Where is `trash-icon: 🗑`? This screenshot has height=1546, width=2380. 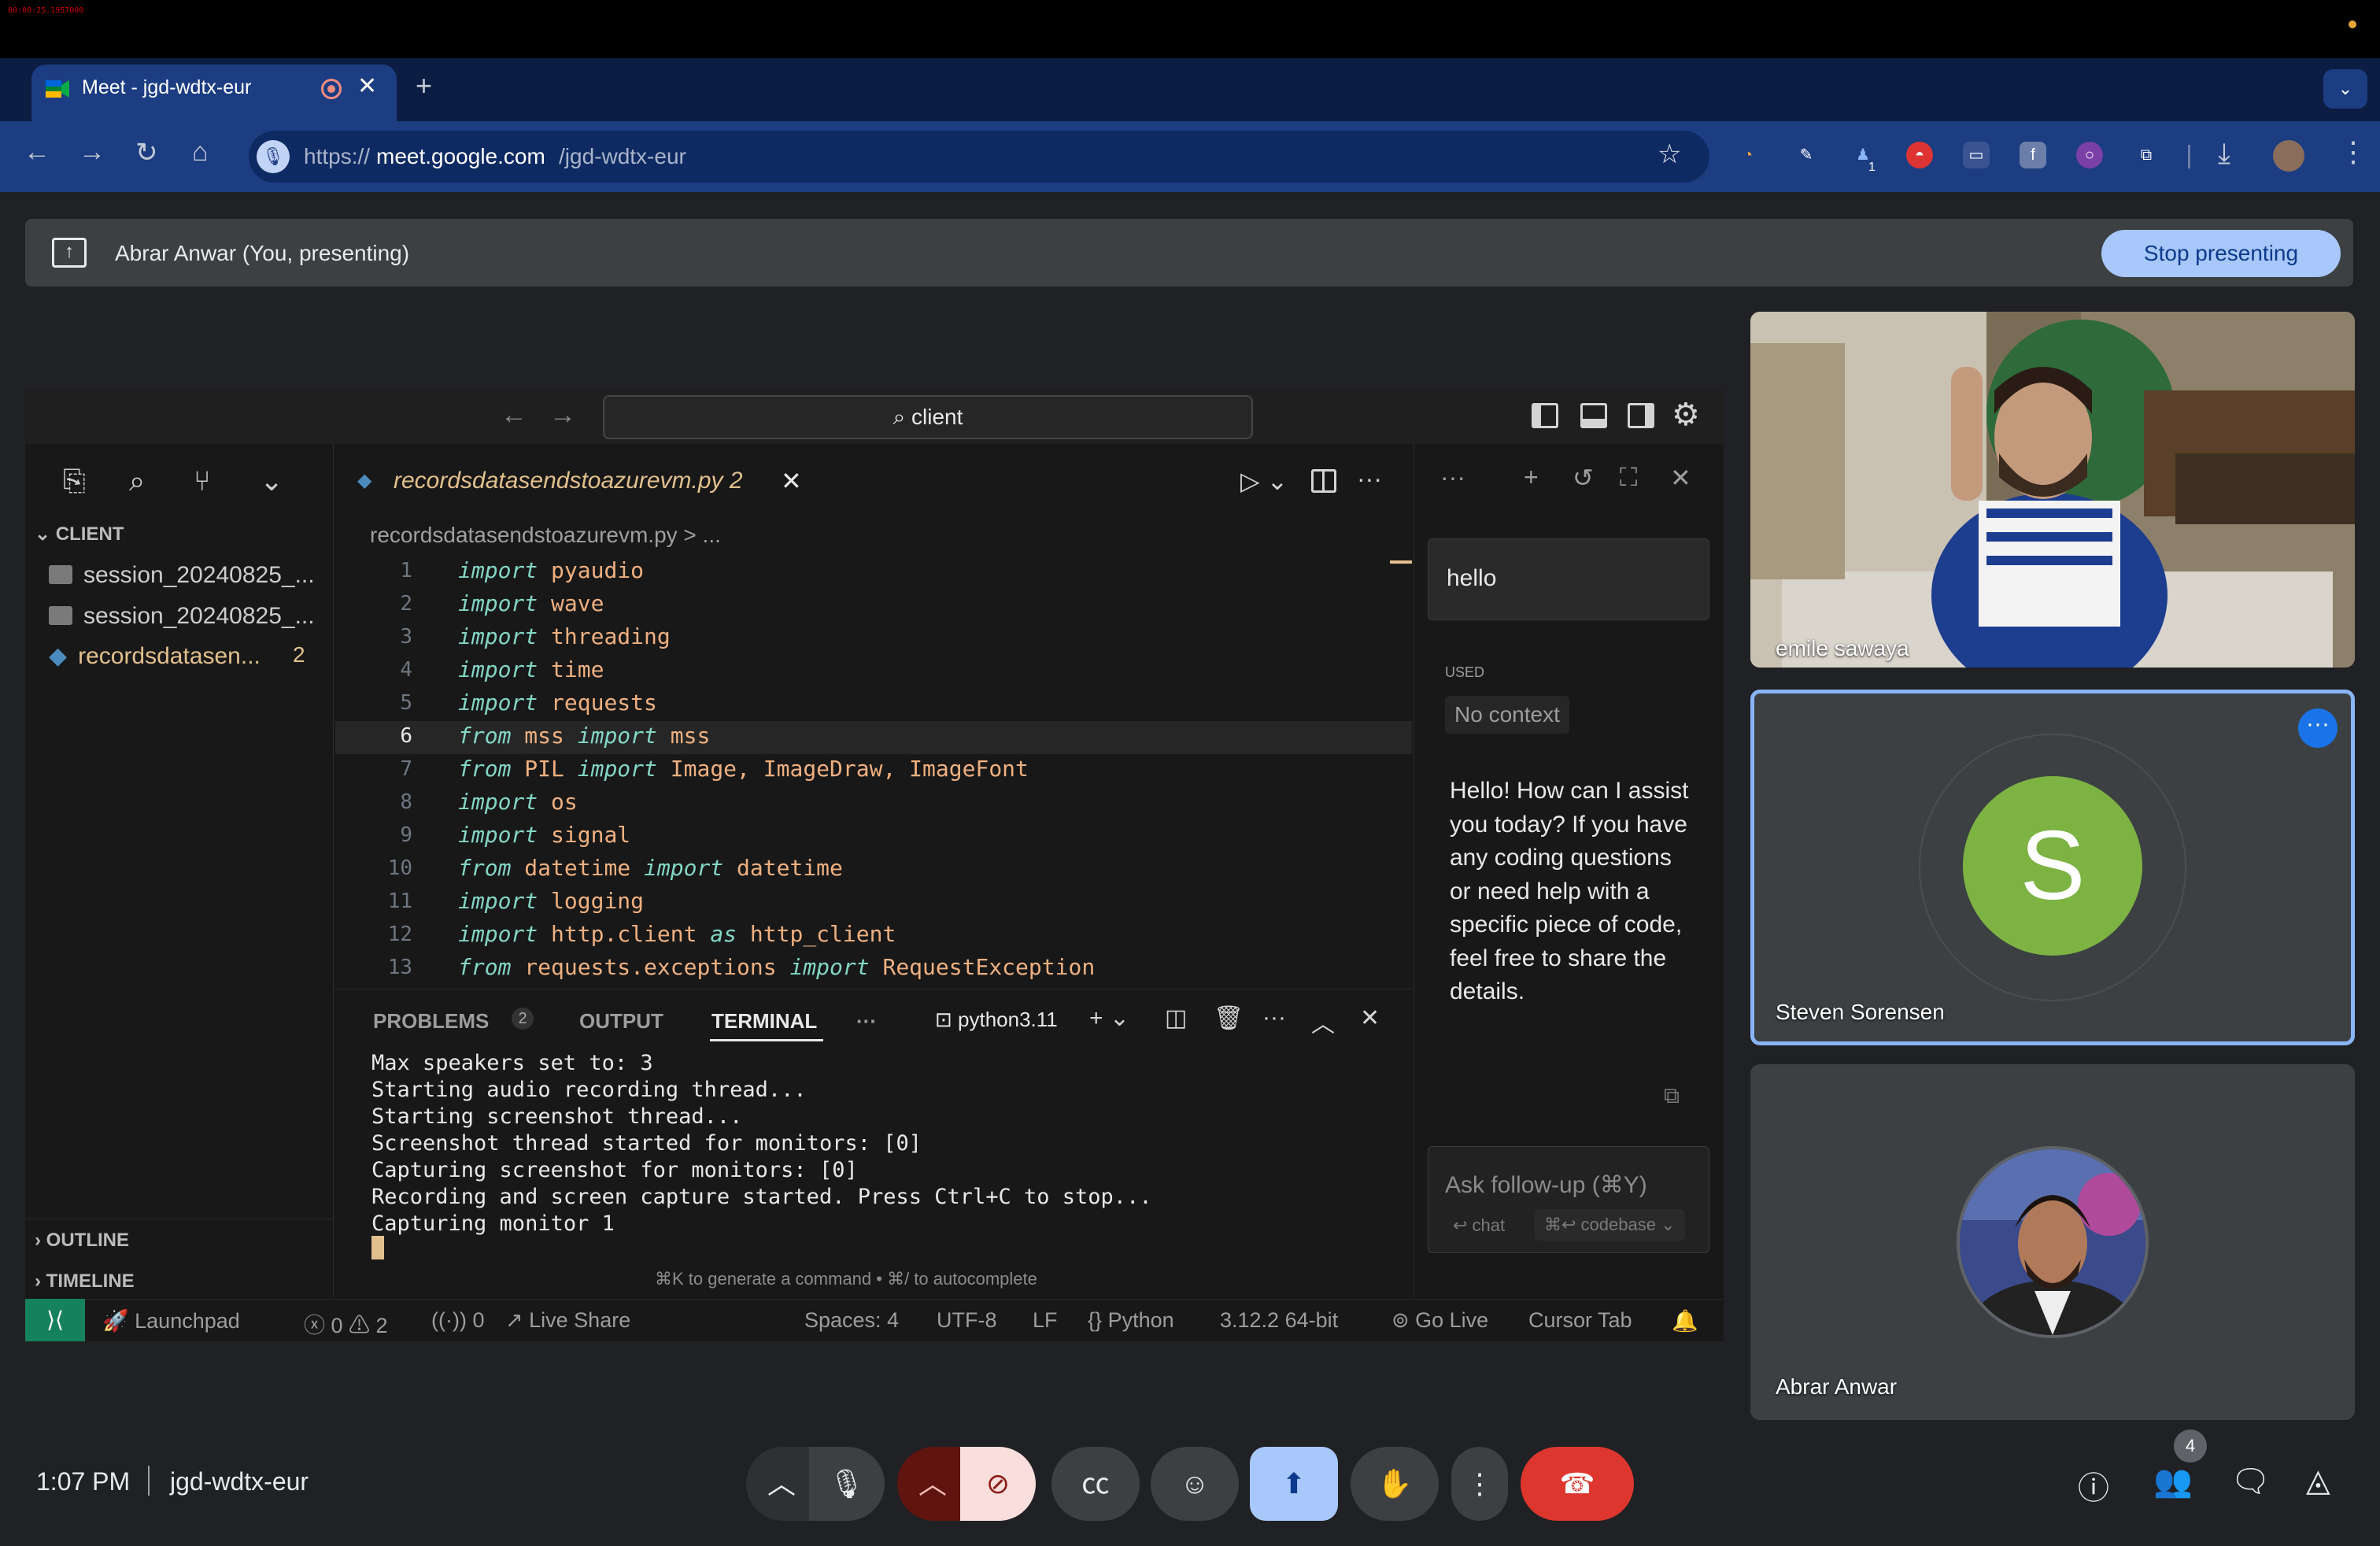
trash-icon: 🗑 is located at coordinates (1229, 1018).